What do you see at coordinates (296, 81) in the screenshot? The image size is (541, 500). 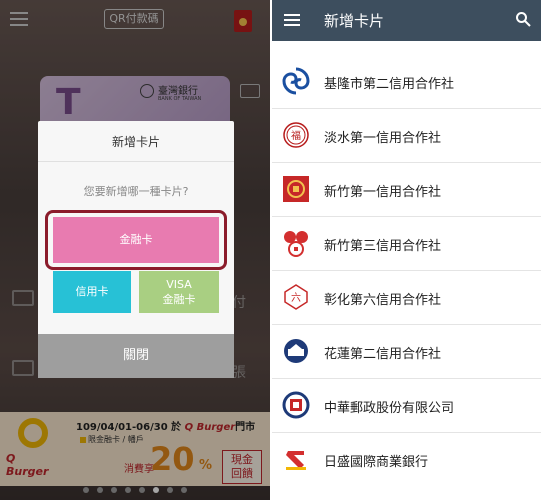 I see `swirl-logo-icon` at bounding box center [296, 81].